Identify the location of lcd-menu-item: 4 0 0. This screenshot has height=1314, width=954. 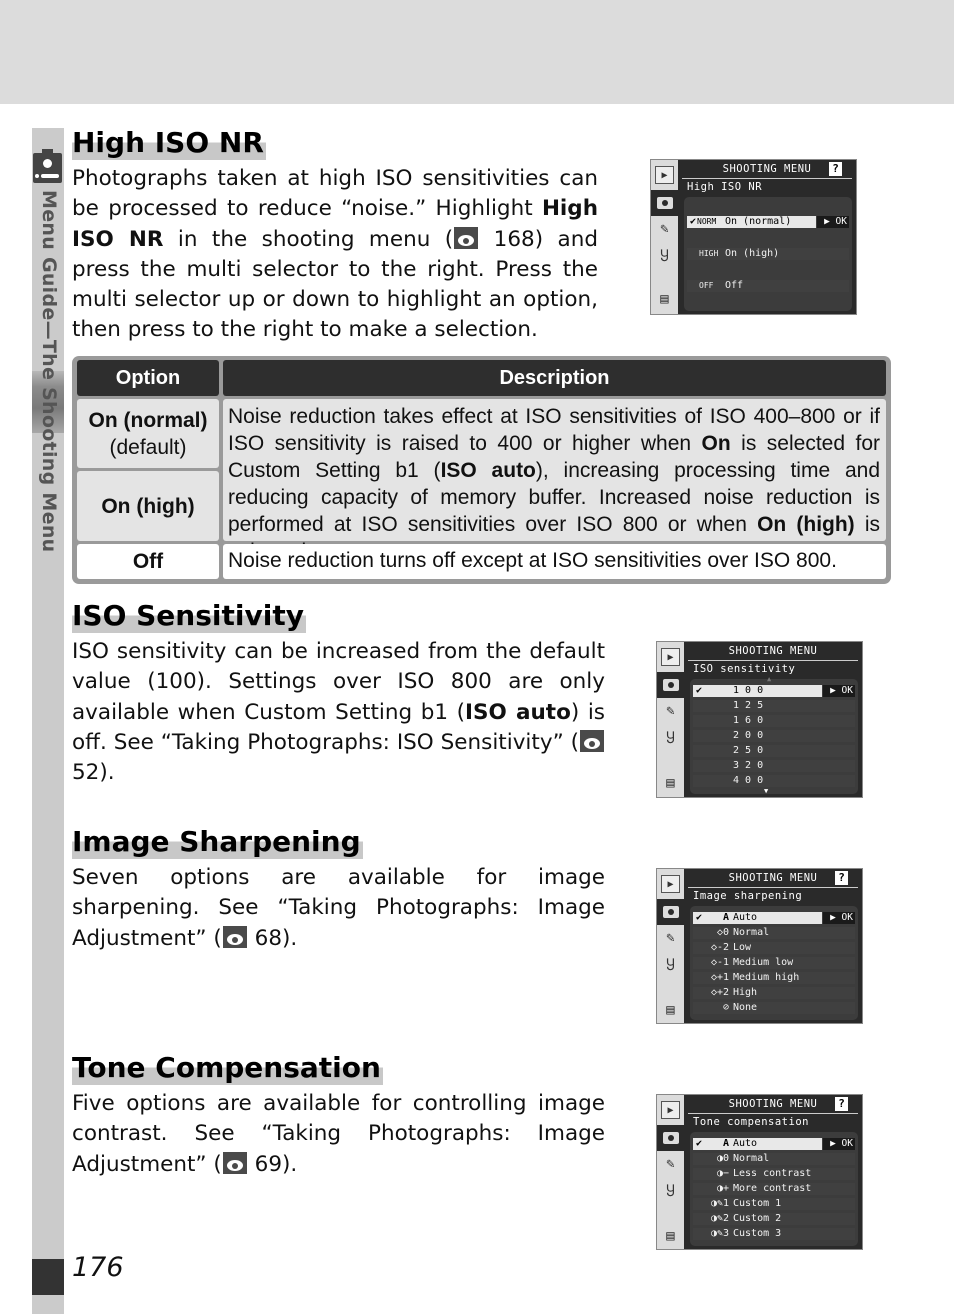
(774, 781).